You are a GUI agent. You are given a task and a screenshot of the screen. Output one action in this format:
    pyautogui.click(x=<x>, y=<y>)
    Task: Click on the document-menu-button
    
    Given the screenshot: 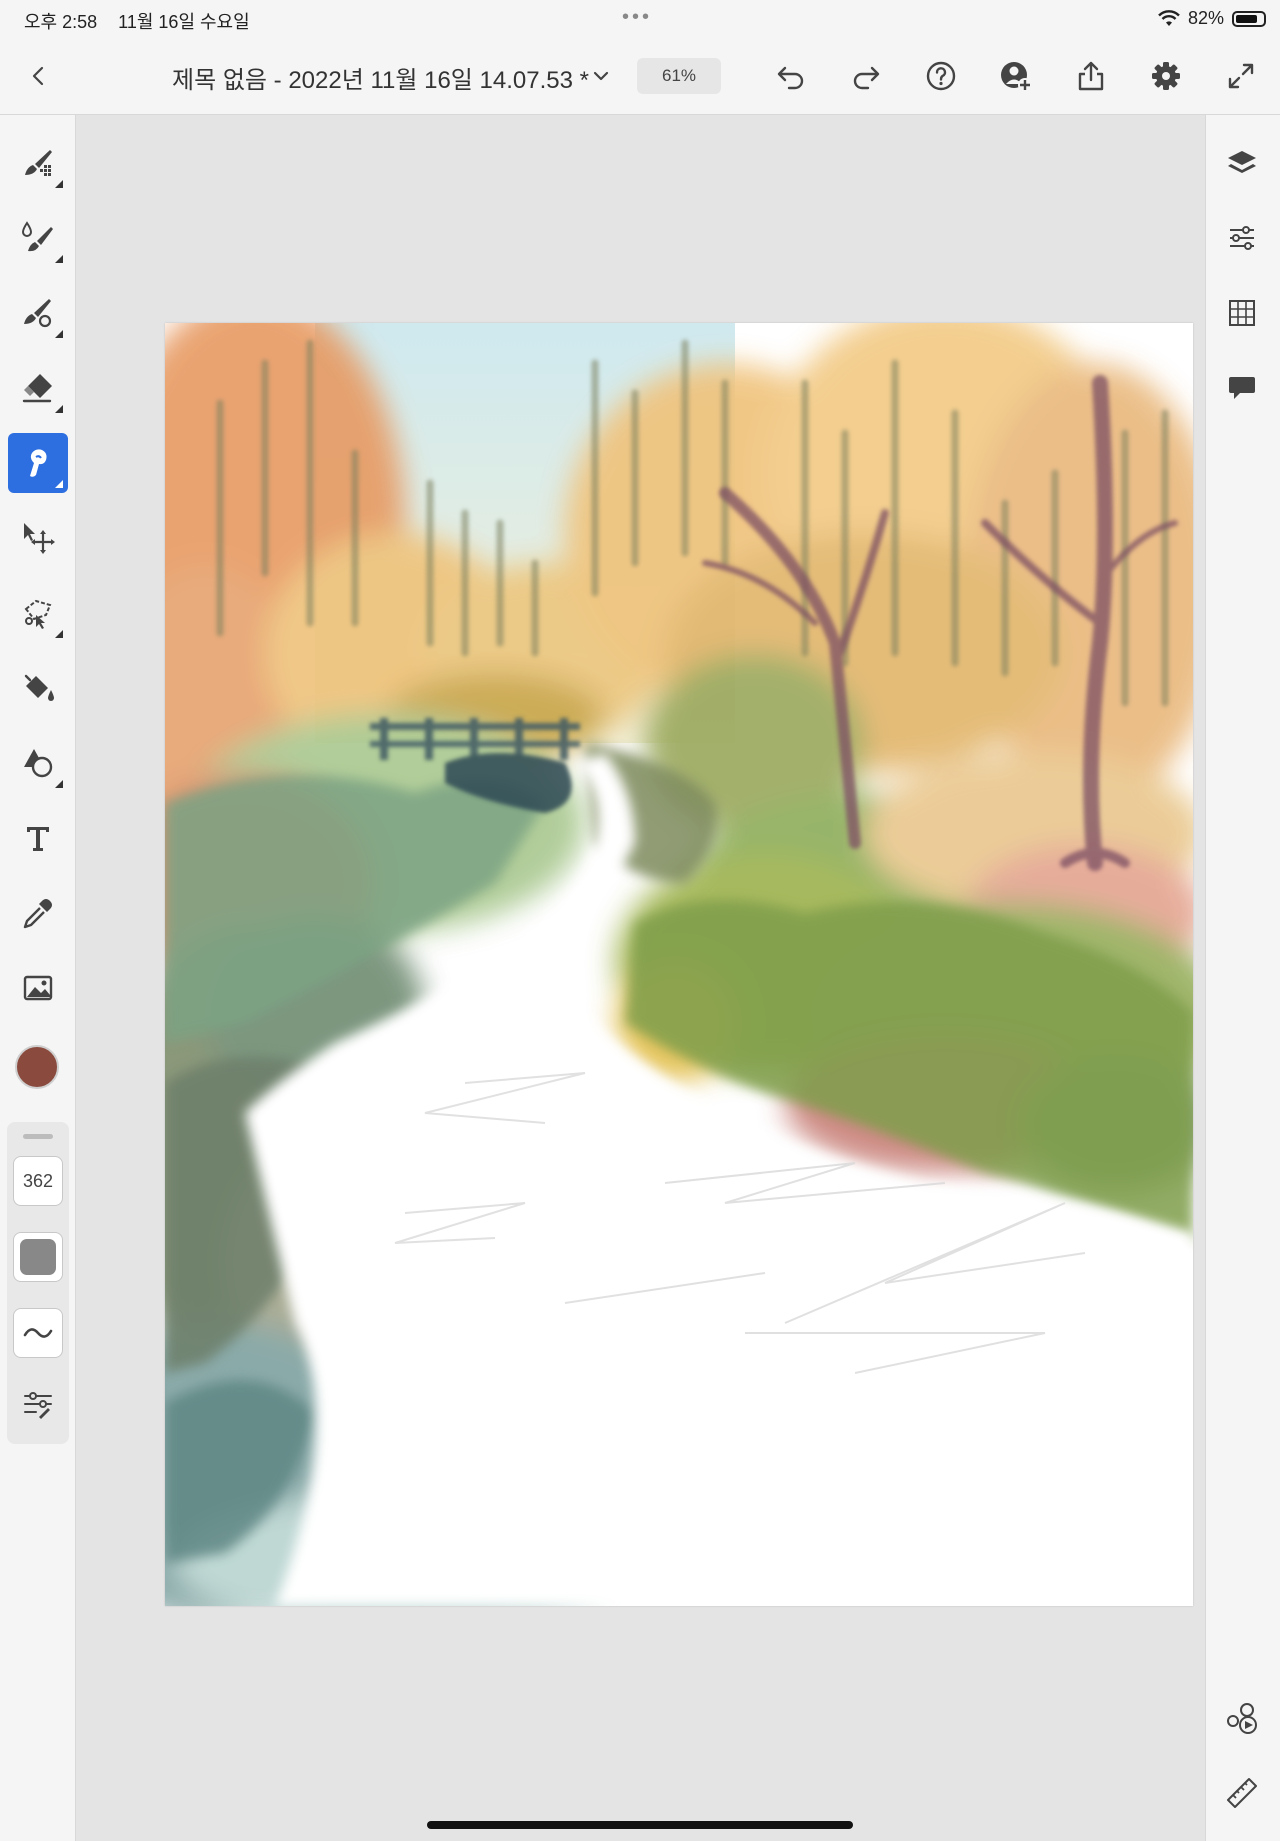 What is the action you would take?
    pyautogui.click(x=601, y=76)
    